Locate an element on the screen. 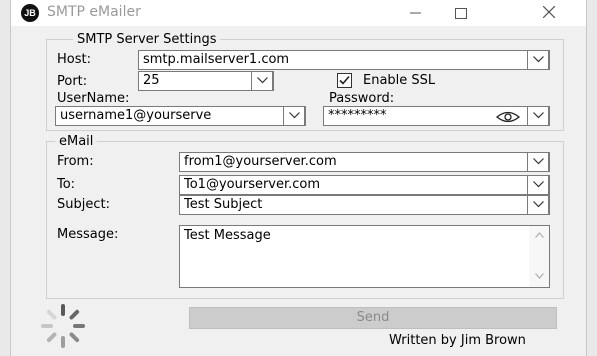 The height and width of the screenshot is (356, 597). send-button: Send is located at coordinates (373, 318).